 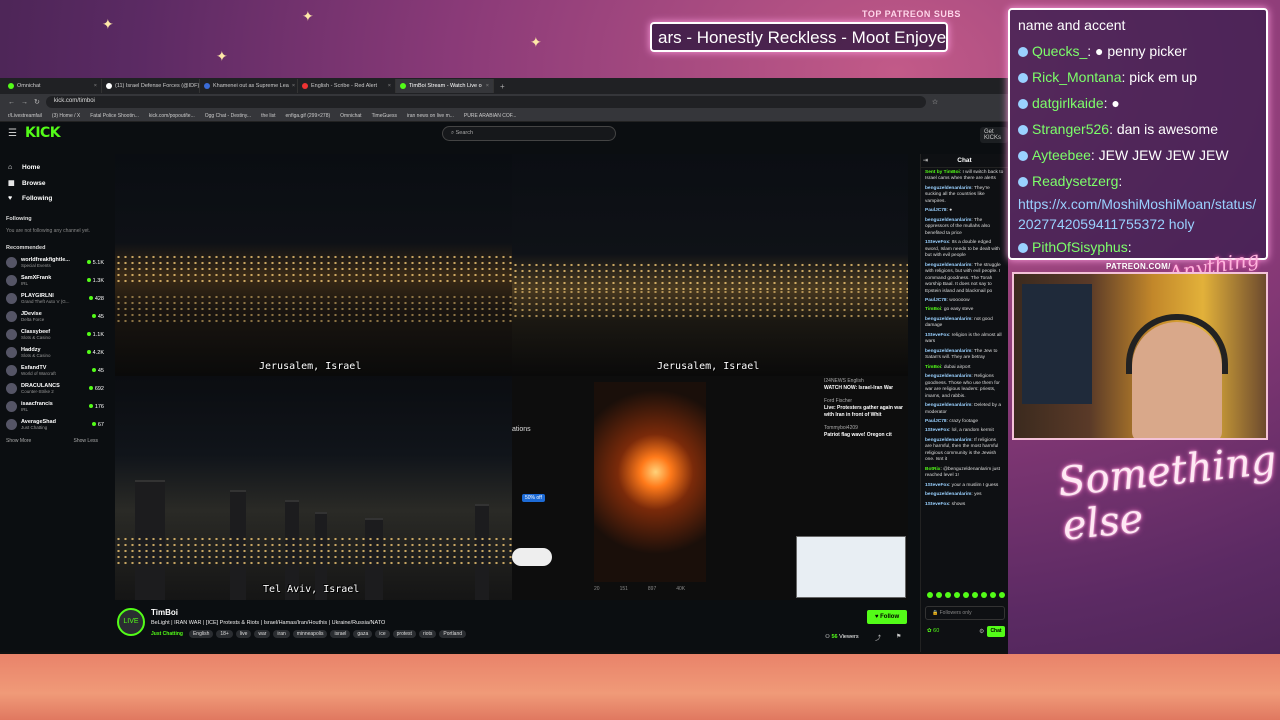 What do you see at coordinates (887, 617) in the screenshot?
I see `follow-button: ♥ Follow` at bounding box center [887, 617].